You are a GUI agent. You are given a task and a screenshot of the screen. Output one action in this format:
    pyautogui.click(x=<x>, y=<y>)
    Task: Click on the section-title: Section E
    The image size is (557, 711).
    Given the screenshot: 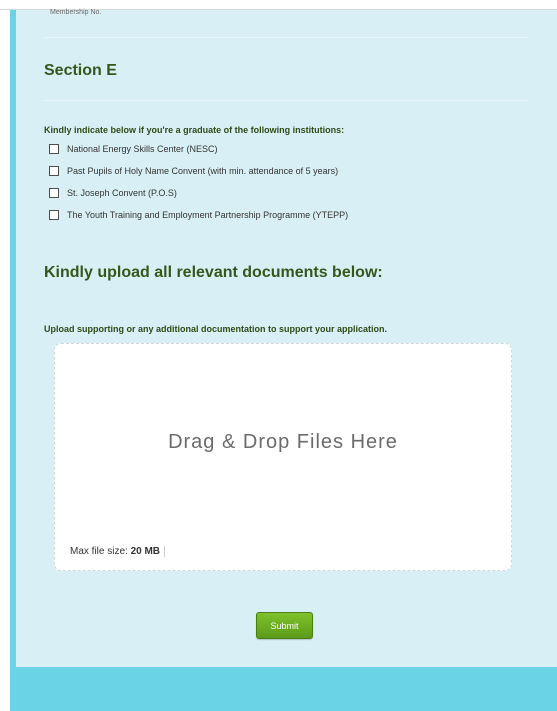 What is the action you would take?
    pyautogui.click(x=80, y=70)
    